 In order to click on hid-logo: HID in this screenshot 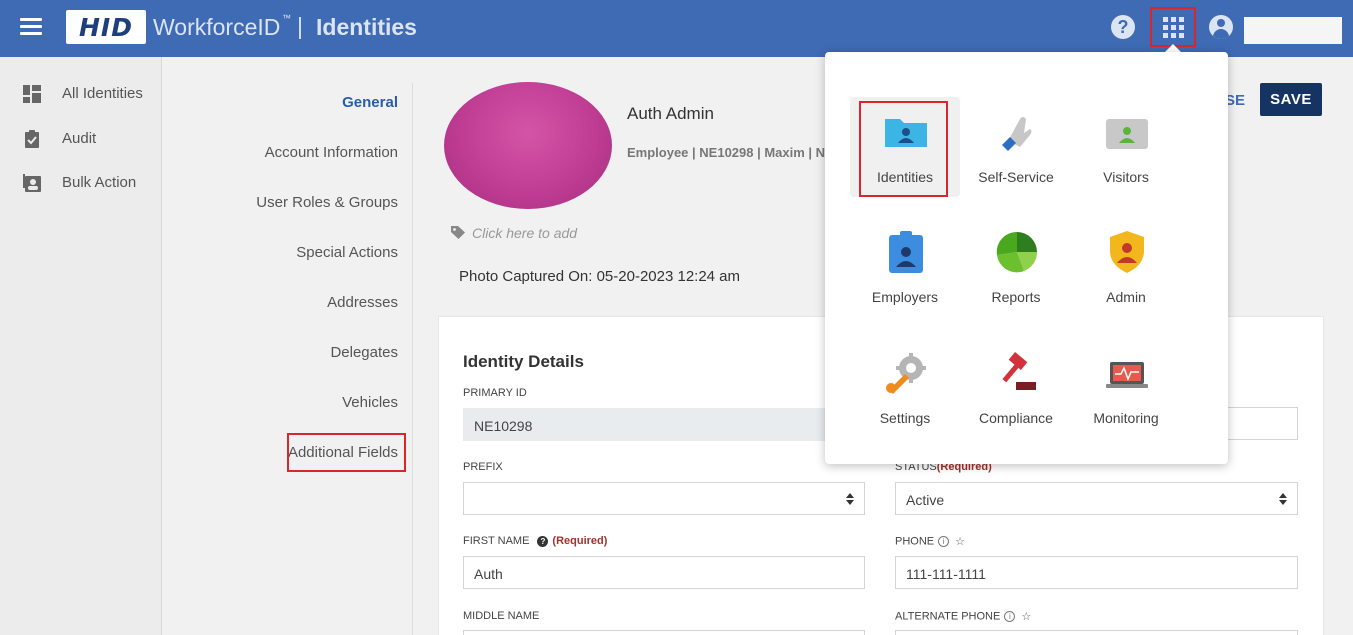, I will do `click(106, 27)`.